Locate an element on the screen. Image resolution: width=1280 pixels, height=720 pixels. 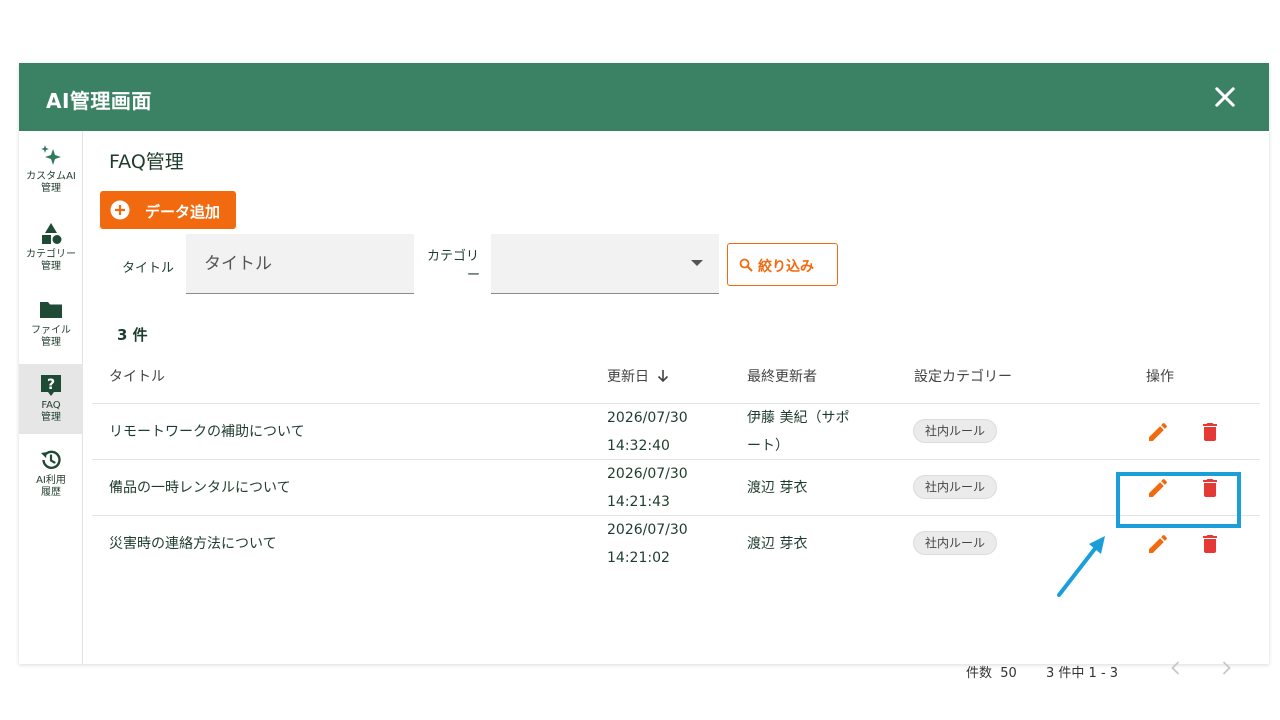
row-time: 14:32:40 is located at coordinates (638, 446).